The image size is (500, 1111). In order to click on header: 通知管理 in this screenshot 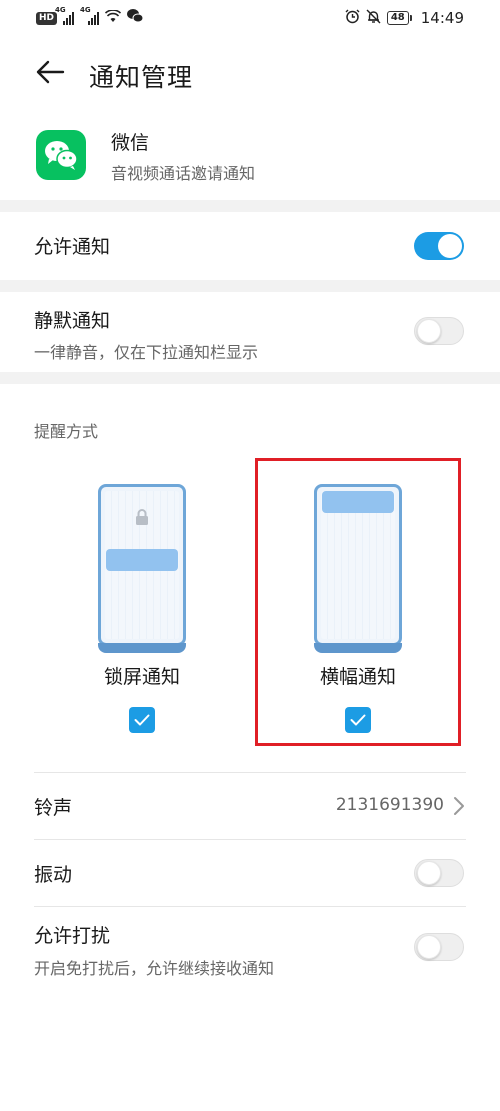, I will do `click(250, 74)`.